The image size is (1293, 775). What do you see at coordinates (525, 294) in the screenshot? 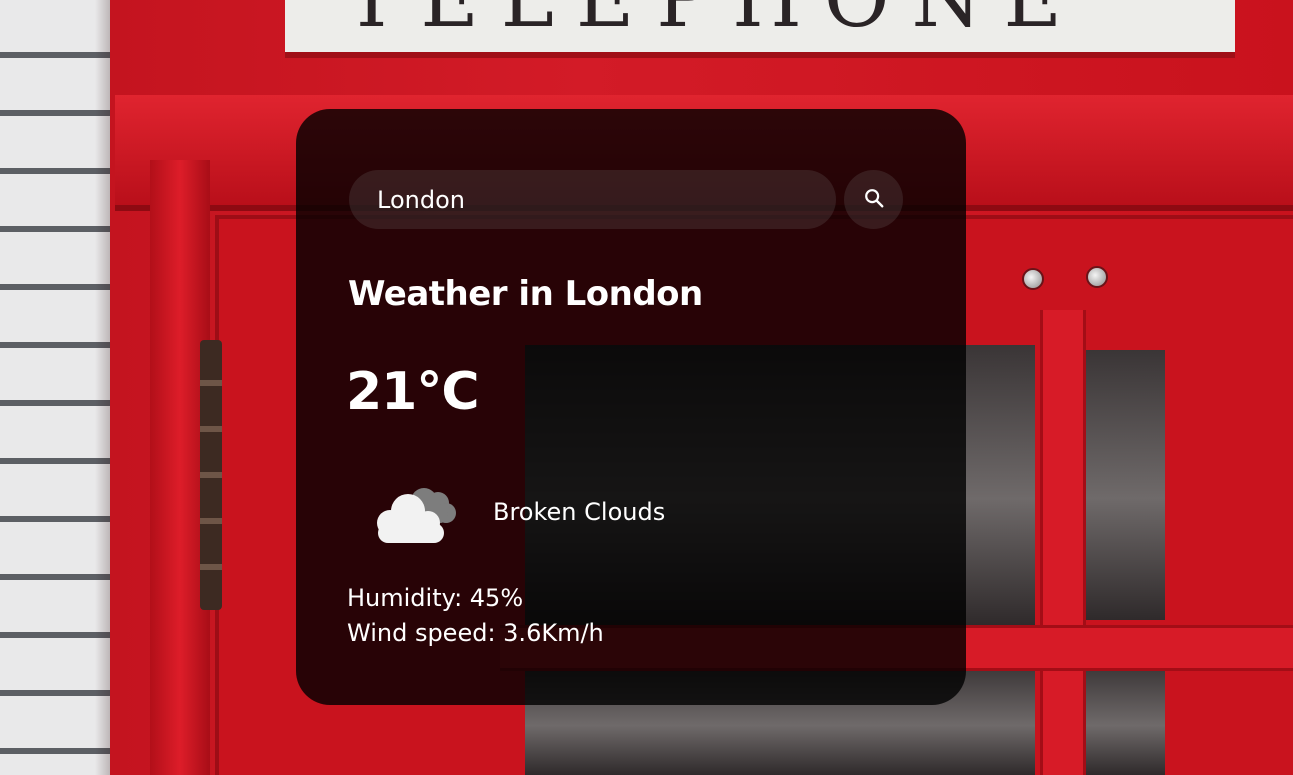
I see `city-title: Weather in London` at bounding box center [525, 294].